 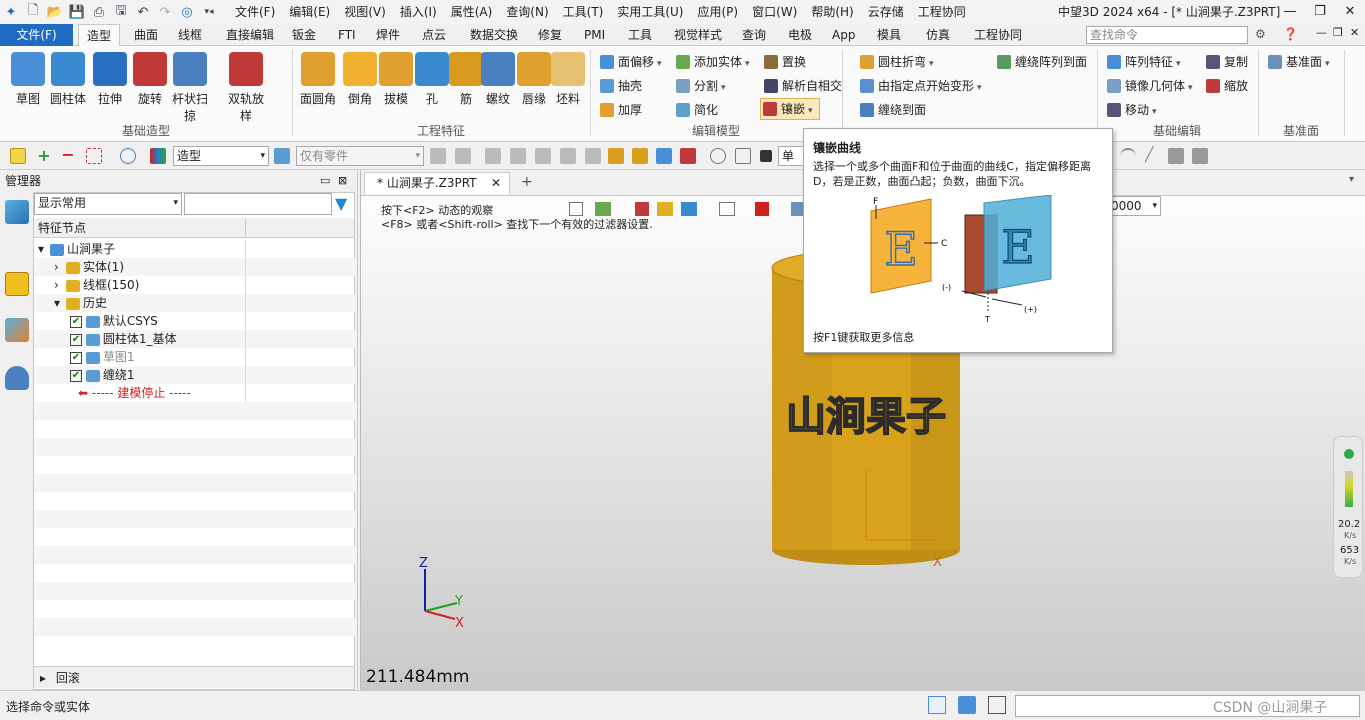 What do you see at coordinates (1320, 12) in the screenshot?
I see `restore-icon: ❐` at bounding box center [1320, 12].